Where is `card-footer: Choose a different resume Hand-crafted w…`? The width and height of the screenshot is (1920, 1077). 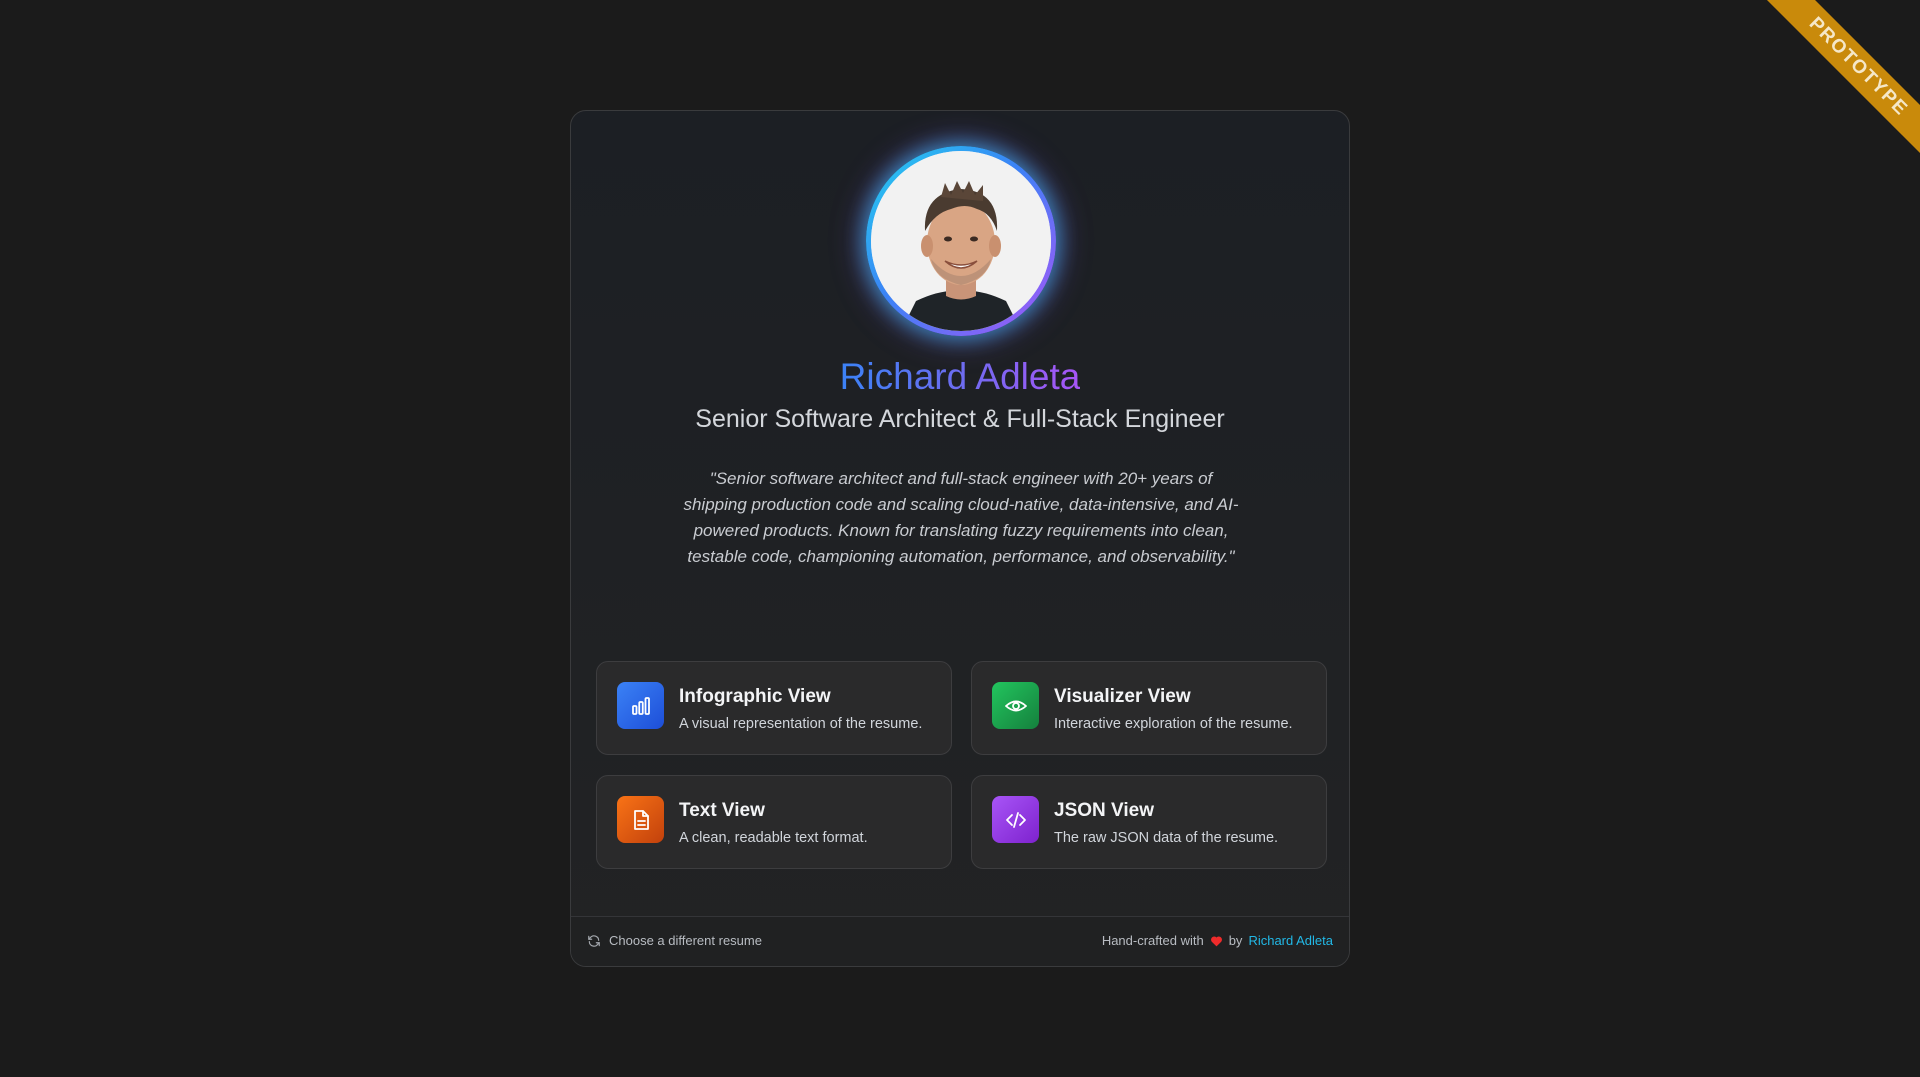
card-footer: Choose a different resume Hand-crafted w… is located at coordinates (960, 941).